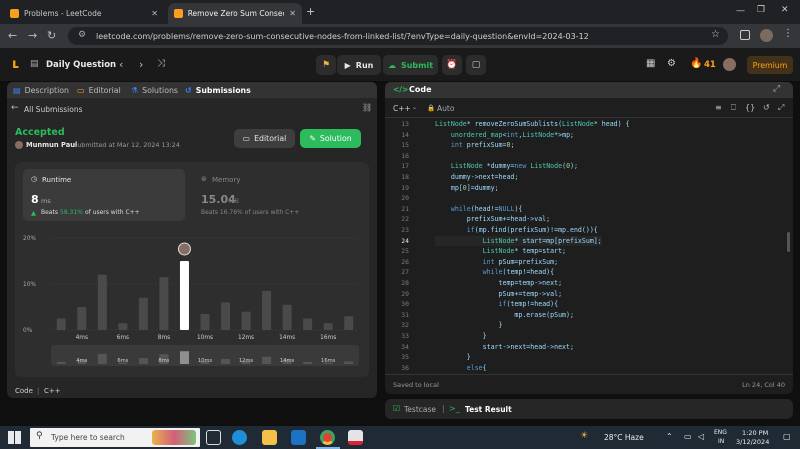  What do you see at coordinates (34, 64) in the screenshot?
I see `problem-list-icon: ▤` at bounding box center [34, 64].